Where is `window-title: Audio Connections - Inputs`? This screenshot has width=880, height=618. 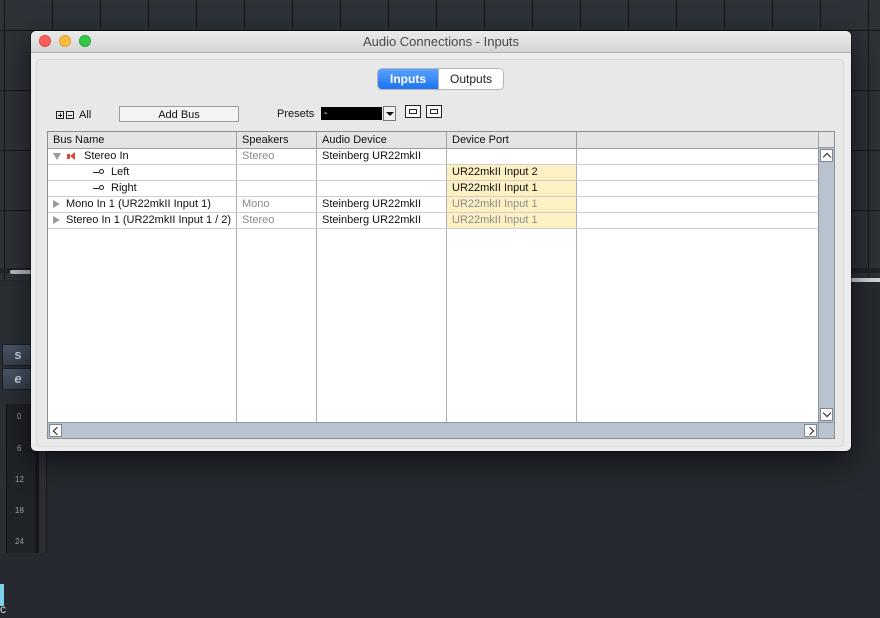
window-title: Audio Connections - Inputs is located at coordinates (441, 41).